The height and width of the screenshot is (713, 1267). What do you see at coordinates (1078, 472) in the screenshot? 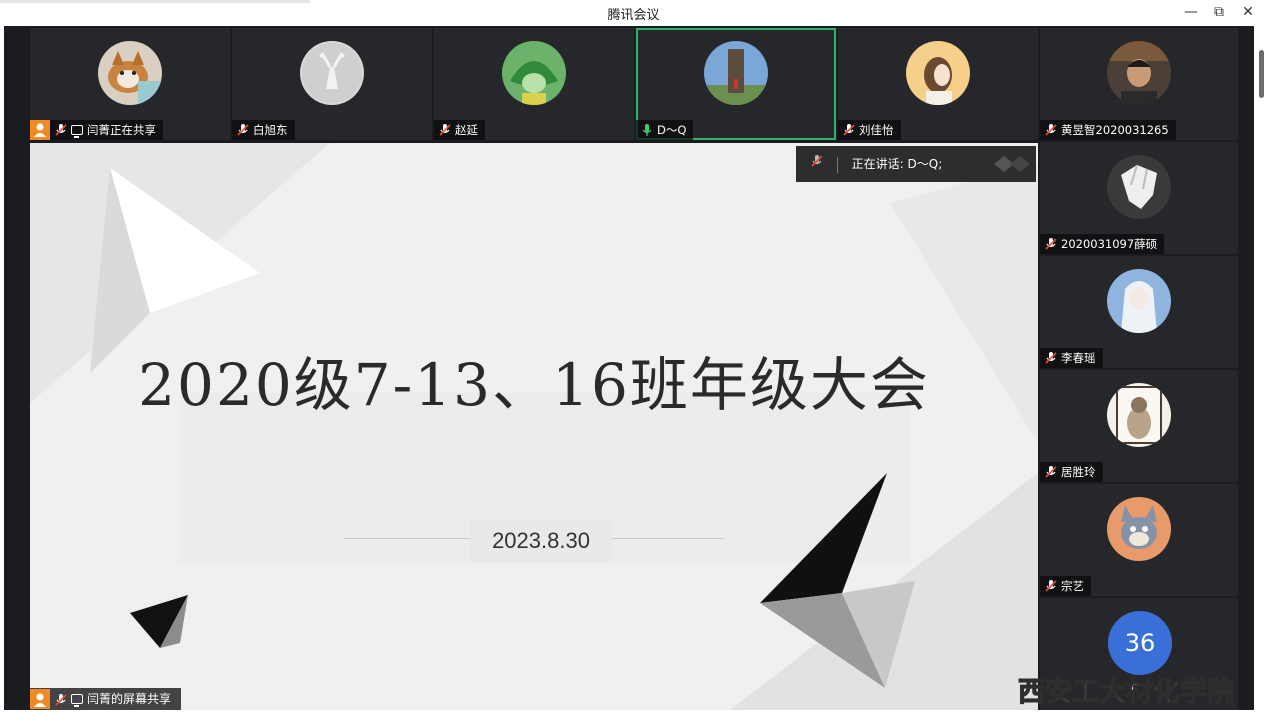
I see `participant-name: 居胜玲` at bounding box center [1078, 472].